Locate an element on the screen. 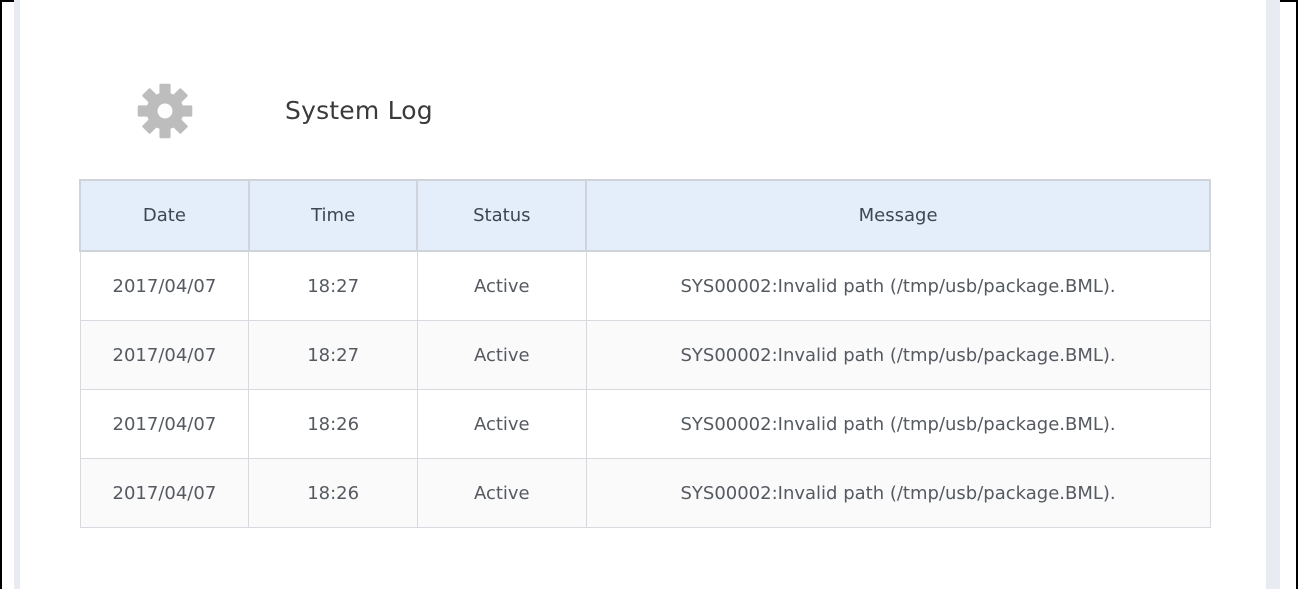 This screenshot has width=1301, height=589. page-title: System Log is located at coordinates (359, 110).